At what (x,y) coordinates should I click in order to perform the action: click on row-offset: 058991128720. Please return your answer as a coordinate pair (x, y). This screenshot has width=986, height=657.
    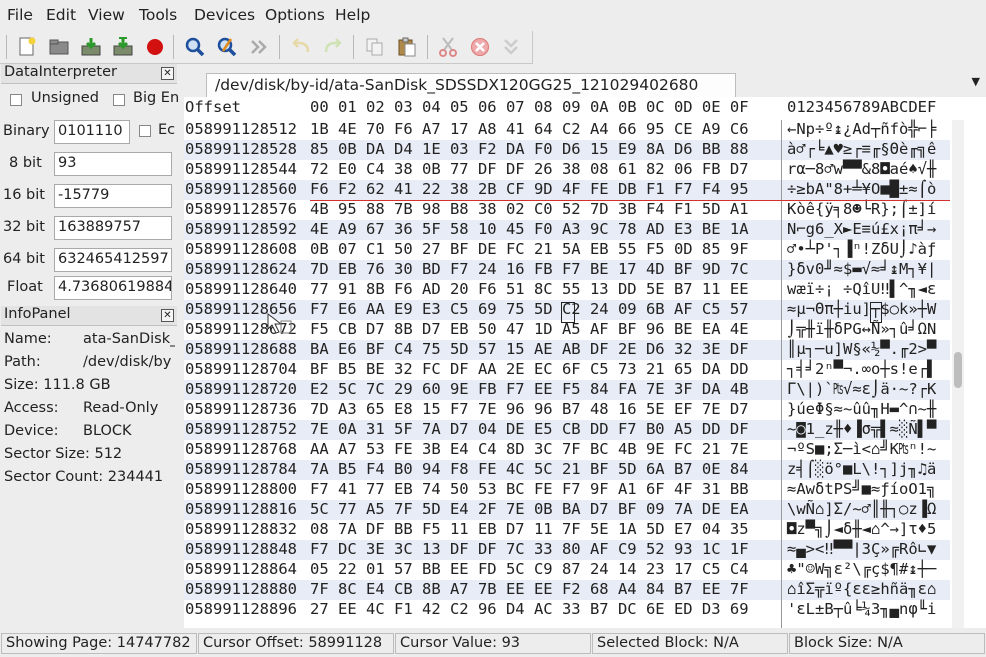
    Looking at the image, I should click on (241, 389).